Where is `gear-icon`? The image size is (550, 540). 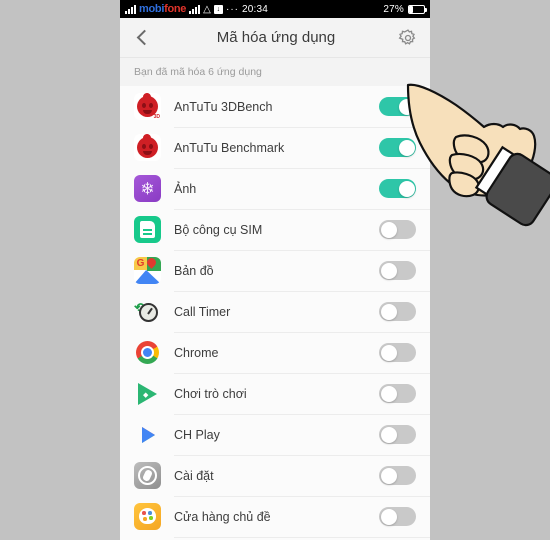 gear-icon is located at coordinates (408, 38).